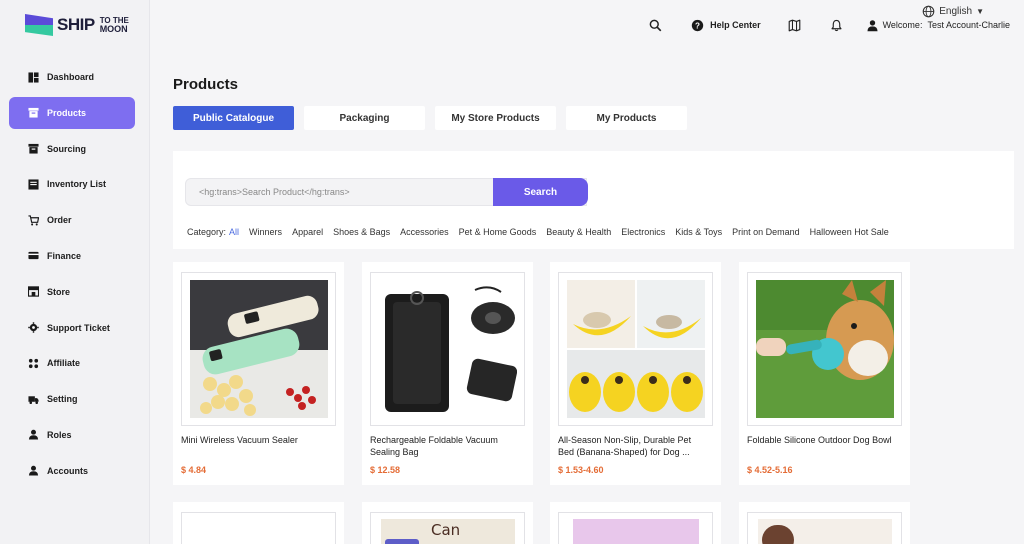  I want to click on welcome-prefix: Welcome:, so click(902, 25).